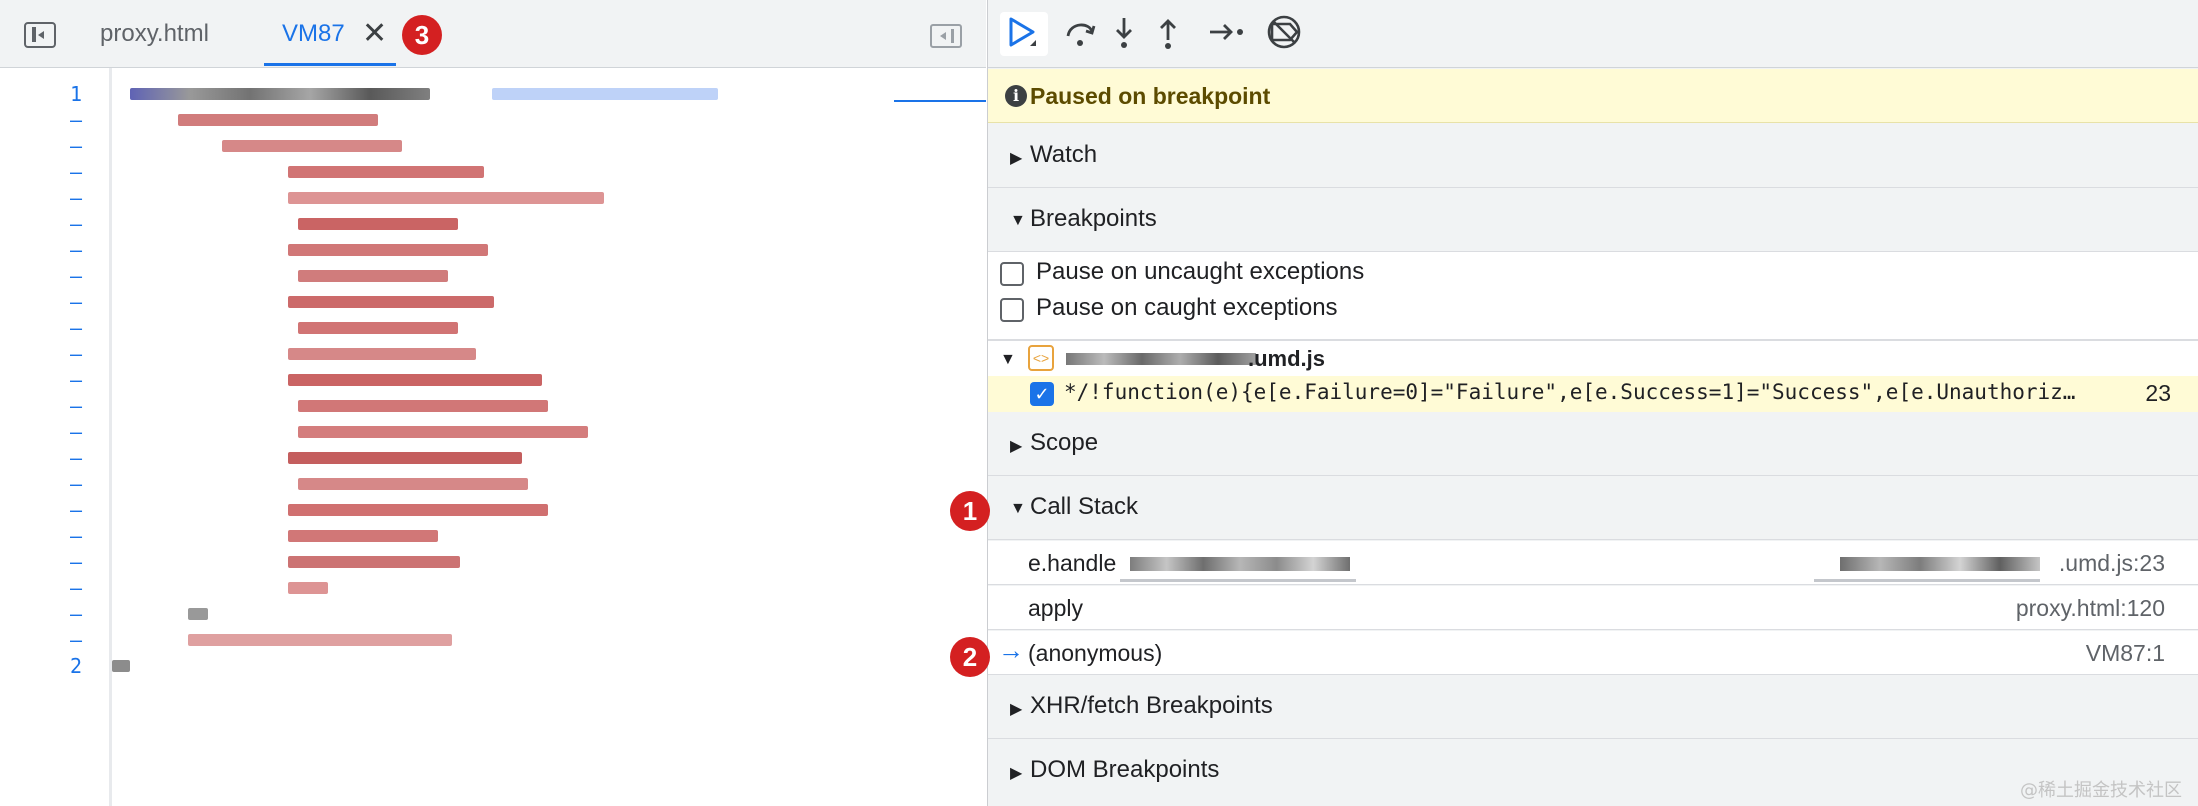  I want to click on paused-banner: i Paused on breakpoint, so click(1593, 96).